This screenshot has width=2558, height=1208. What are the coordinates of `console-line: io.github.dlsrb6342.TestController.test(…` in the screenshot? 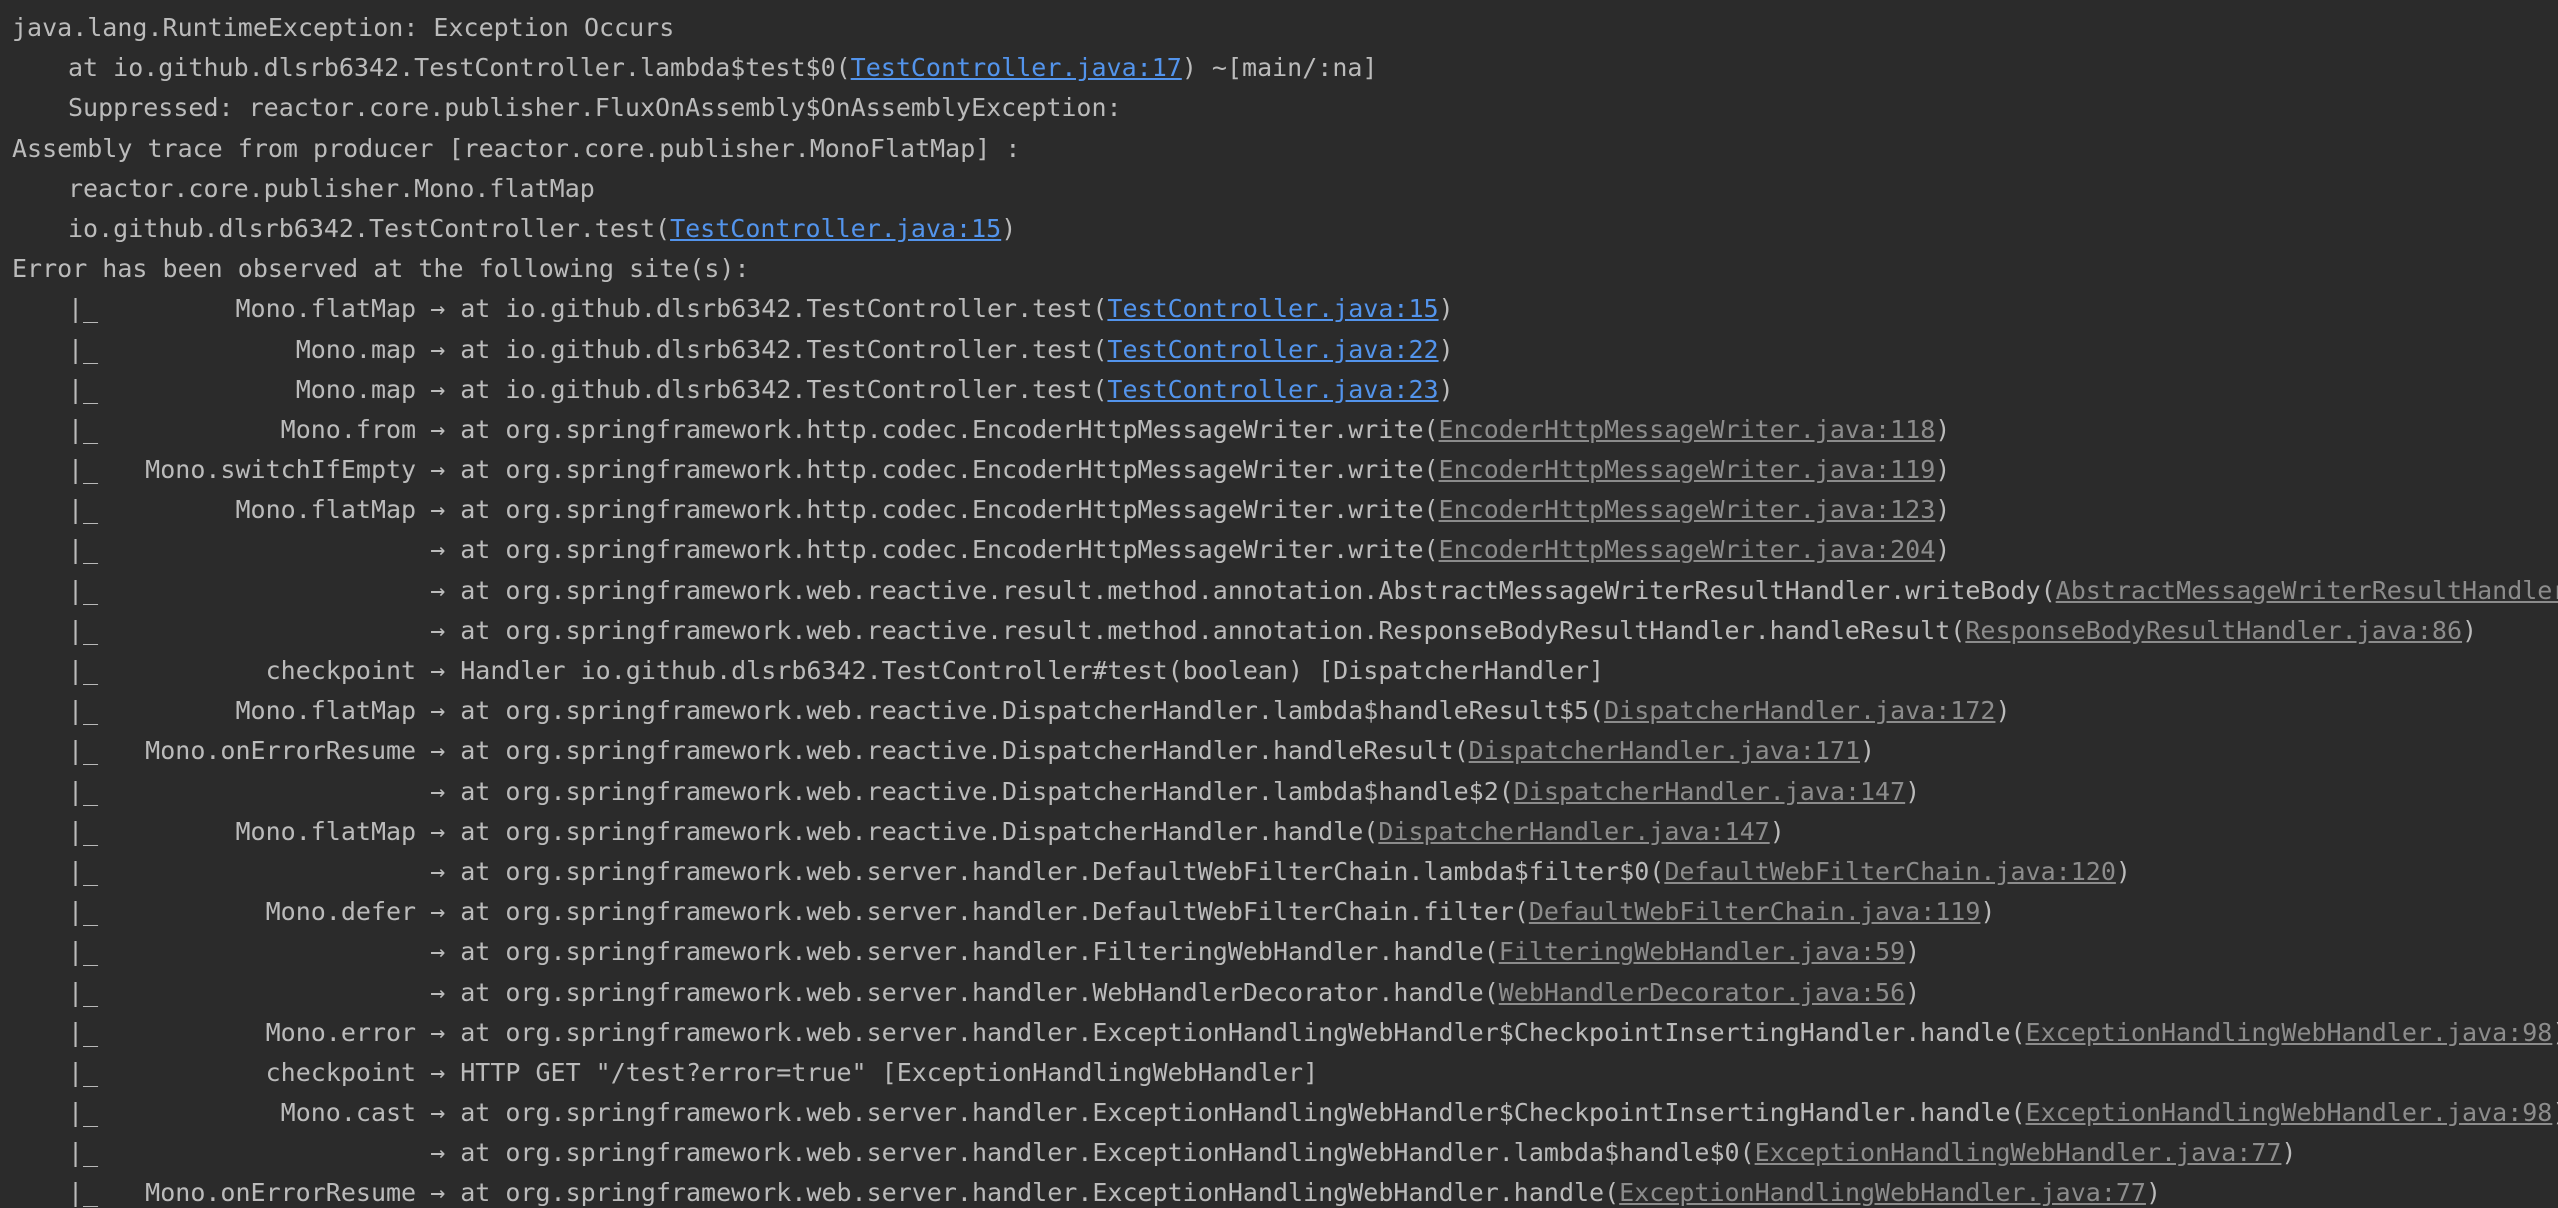 It's located at (1285, 229).